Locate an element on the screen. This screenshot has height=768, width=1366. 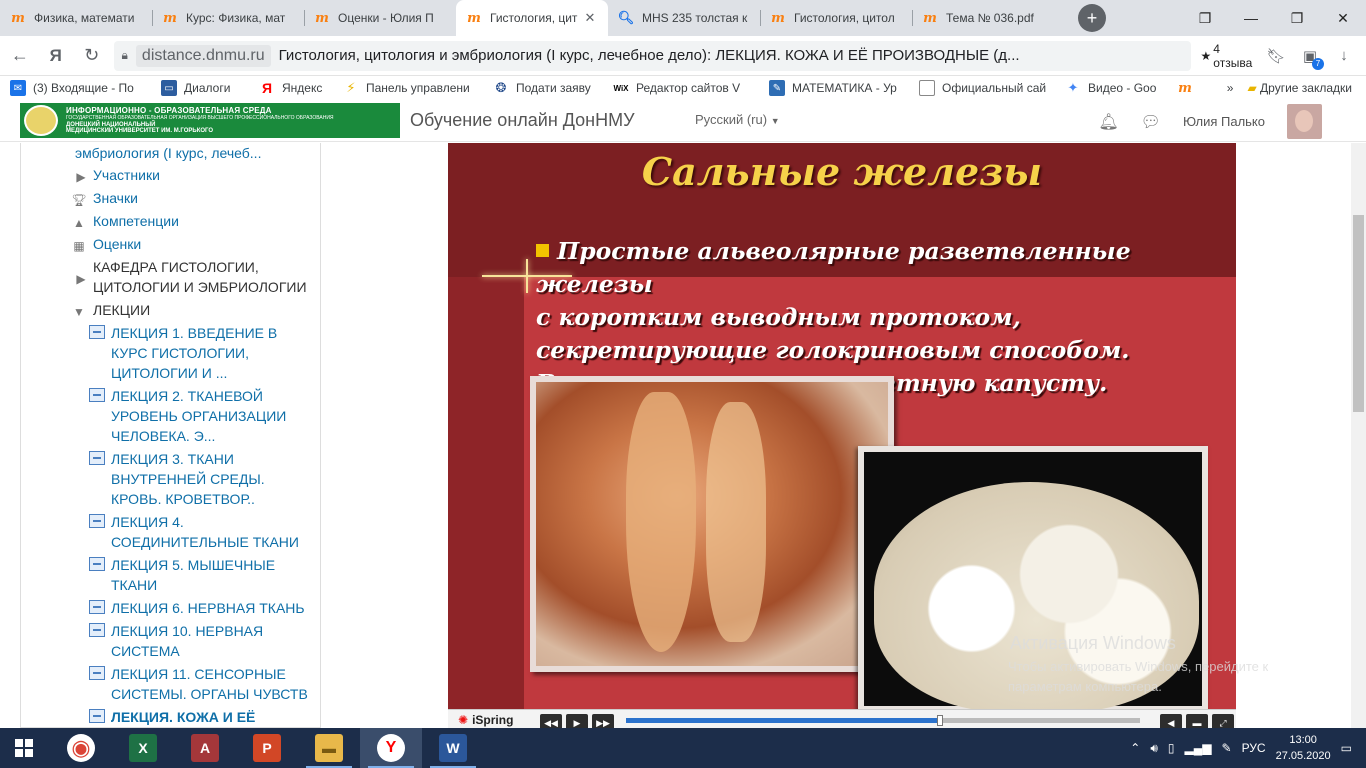
bookmark-item: ✉ (3) Входящие - По is located at coordinates (77, 88).